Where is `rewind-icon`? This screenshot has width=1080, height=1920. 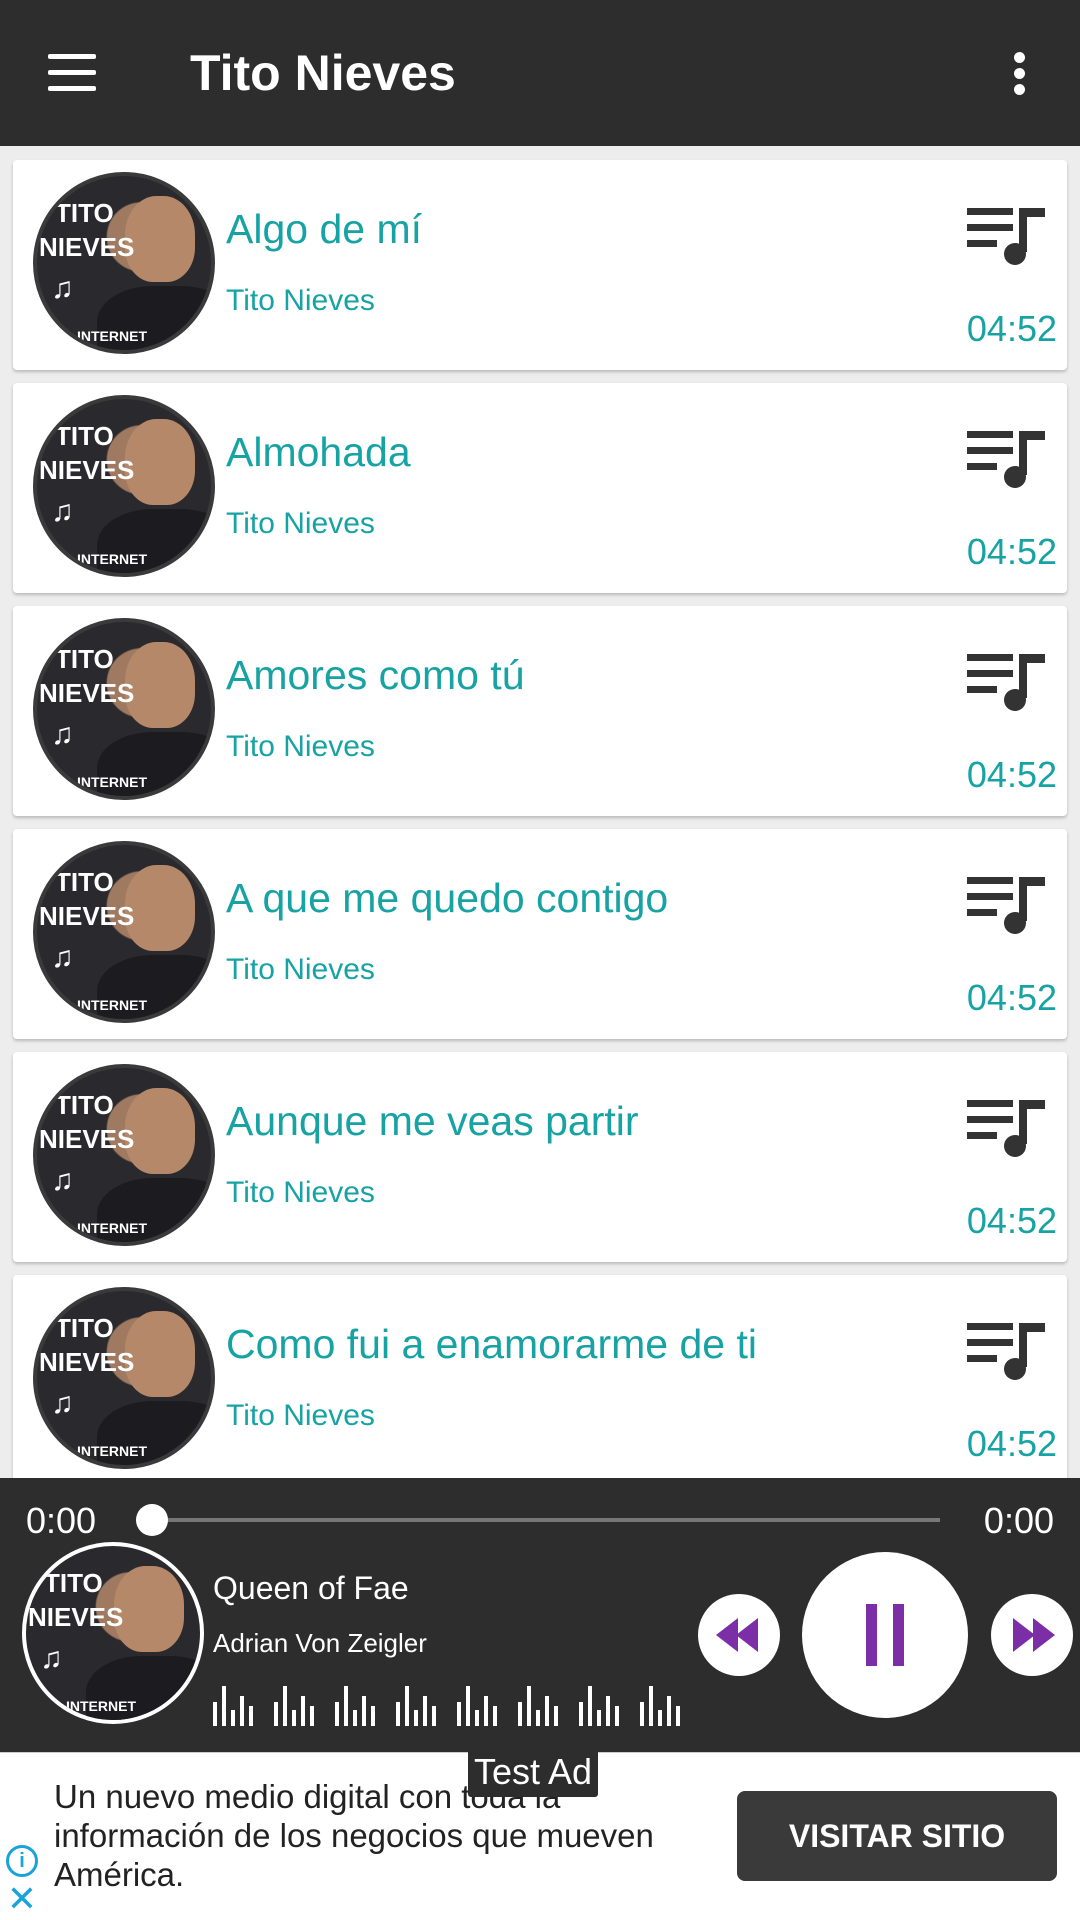
rewind-icon is located at coordinates (737, 1635).